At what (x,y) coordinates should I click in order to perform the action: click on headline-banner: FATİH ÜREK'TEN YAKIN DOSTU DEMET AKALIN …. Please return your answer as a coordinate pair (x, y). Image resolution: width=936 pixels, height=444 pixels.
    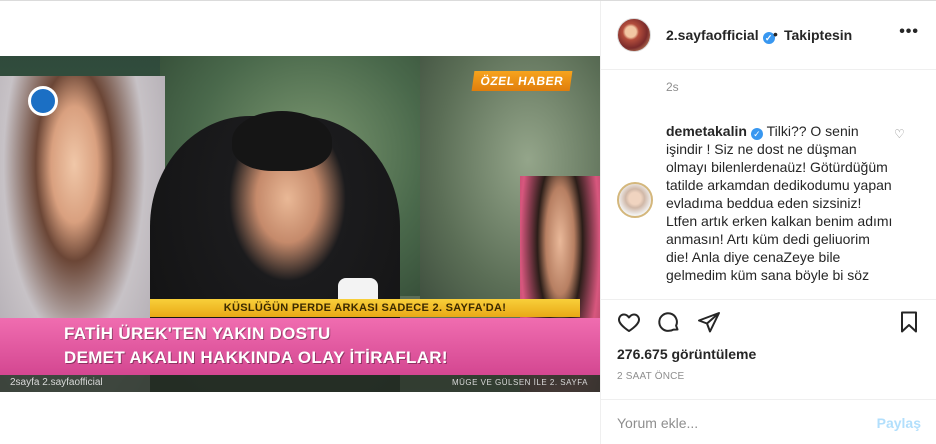
    Looking at the image, I should click on (300, 346).